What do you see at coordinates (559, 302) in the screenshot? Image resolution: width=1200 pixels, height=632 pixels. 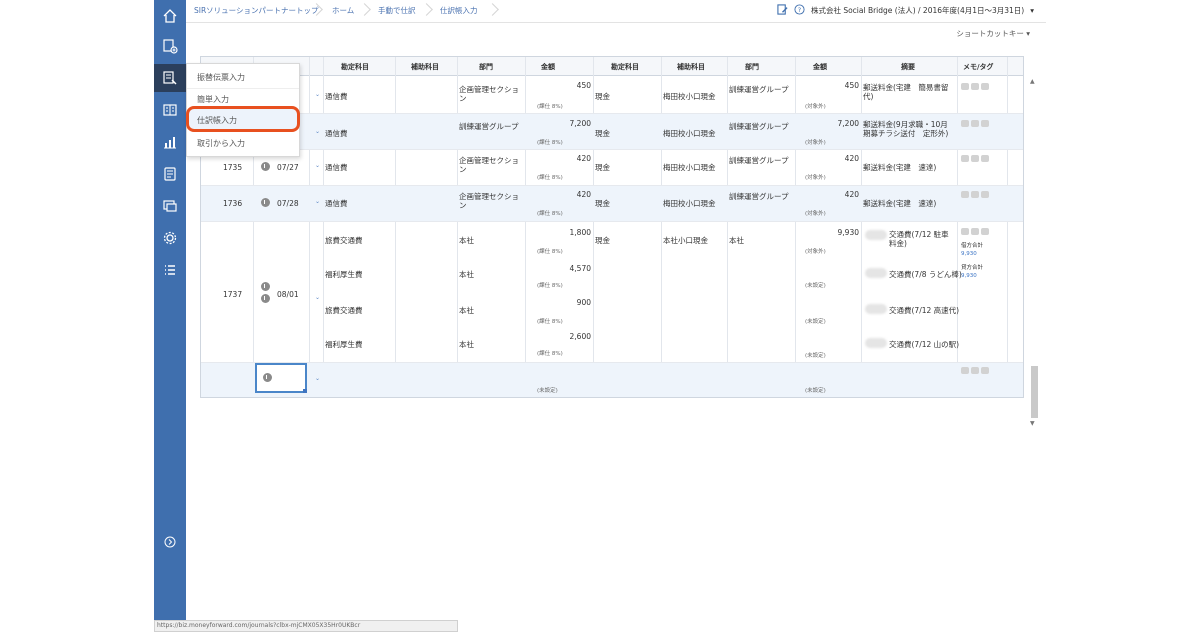 I see `debit-amount: 900` at bounding box center [559, 302].